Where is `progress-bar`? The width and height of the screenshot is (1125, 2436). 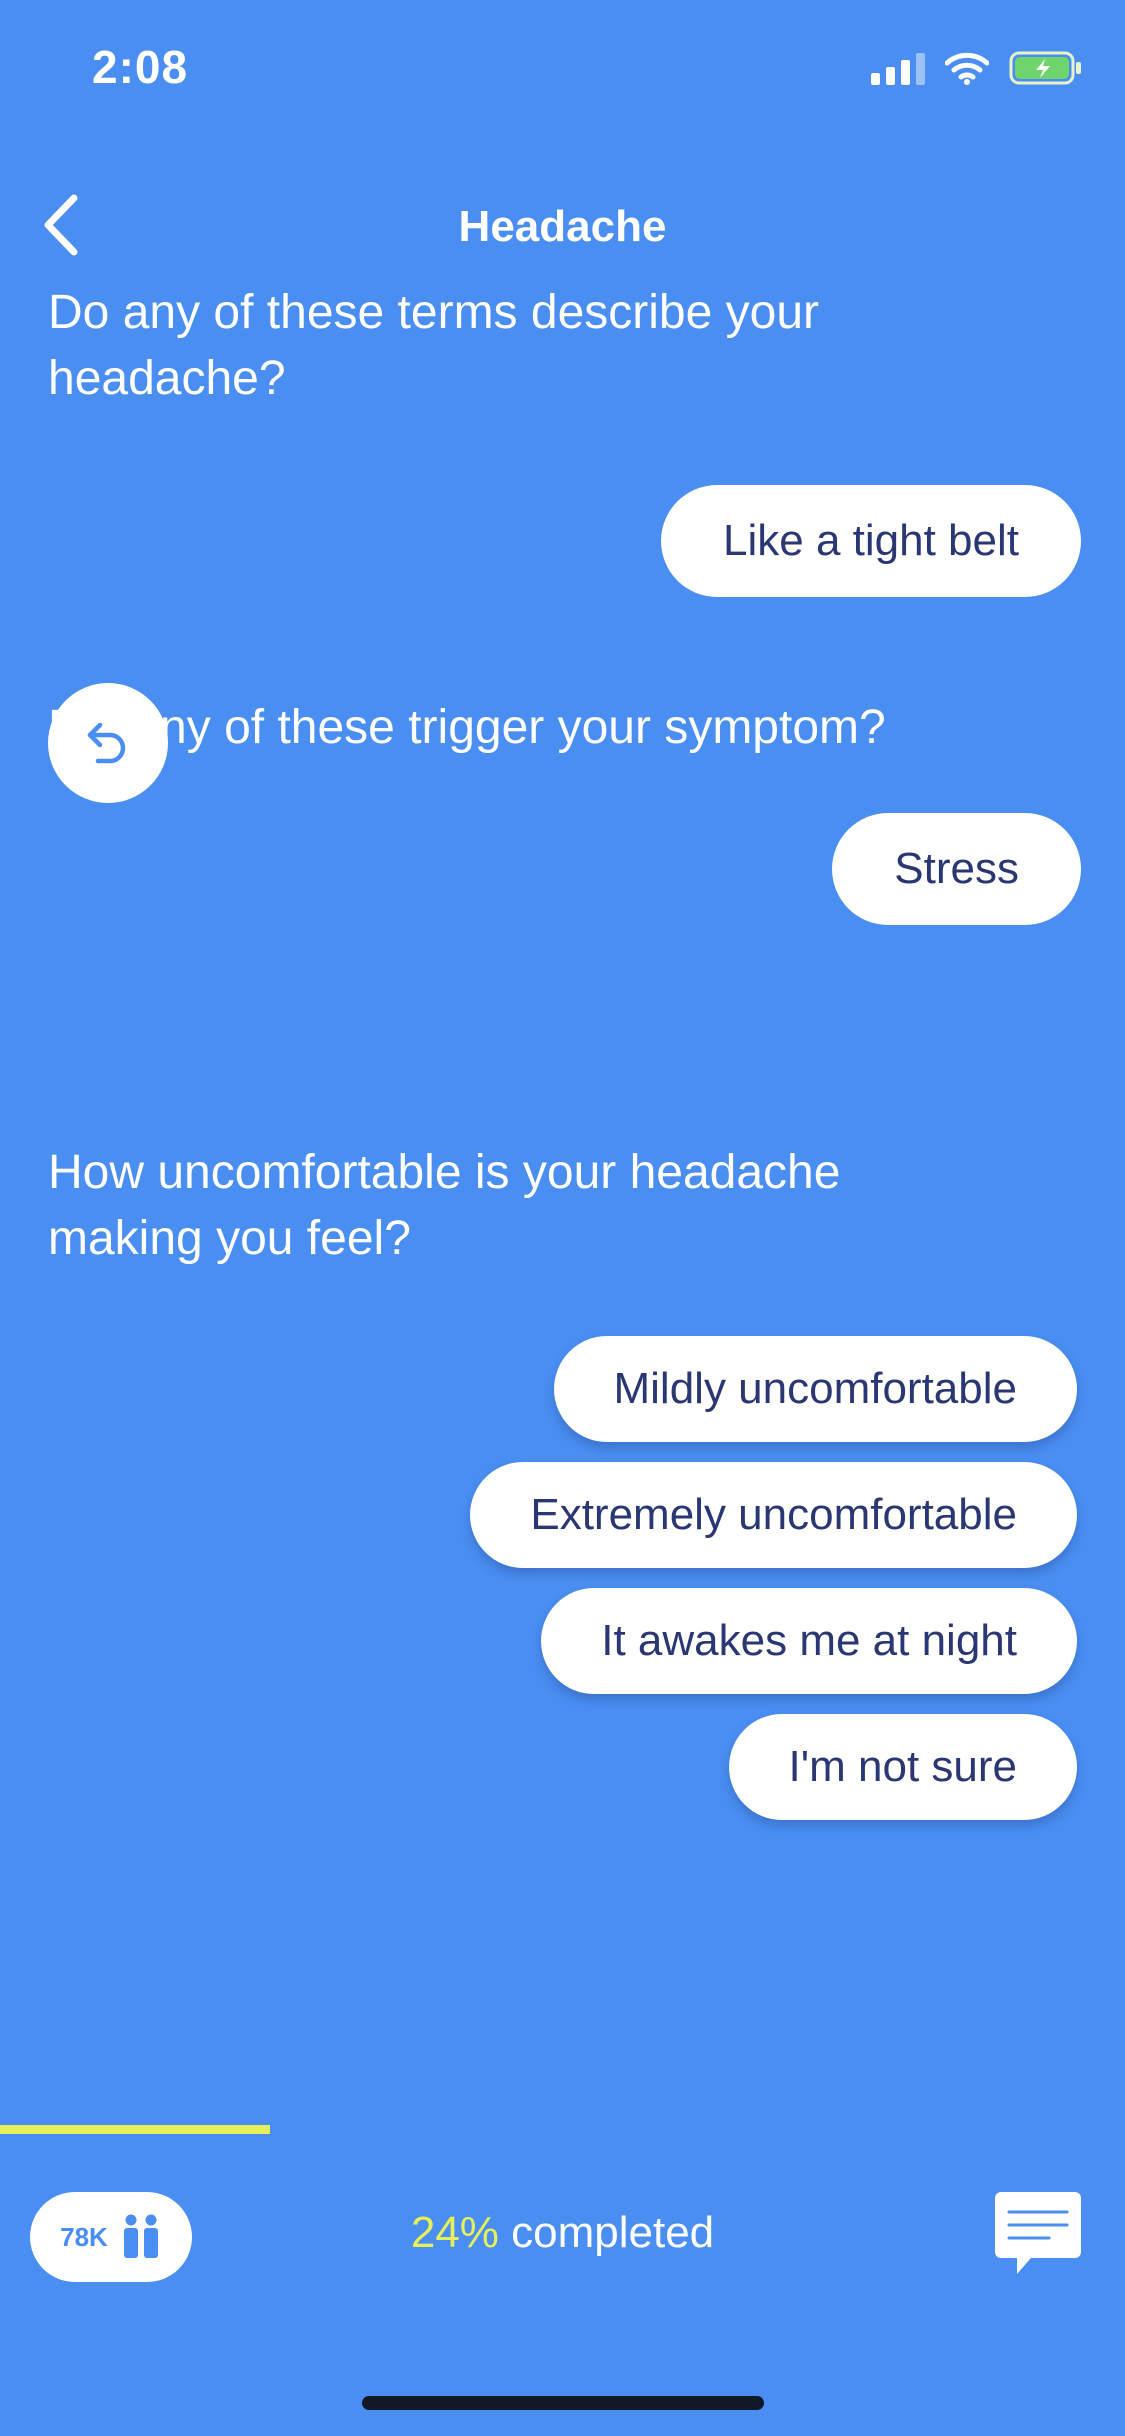
progress-bar is located at coordinates (562, 2129).